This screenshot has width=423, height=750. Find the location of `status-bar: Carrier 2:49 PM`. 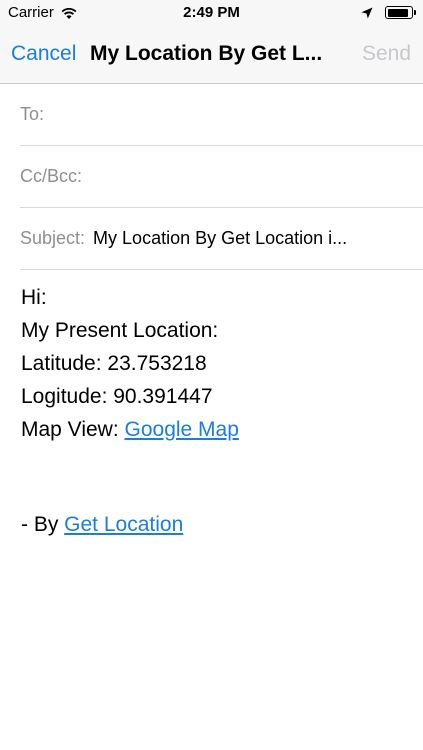

status-bar: Carrier 2:49 PM is located at coordinates (211, 14).